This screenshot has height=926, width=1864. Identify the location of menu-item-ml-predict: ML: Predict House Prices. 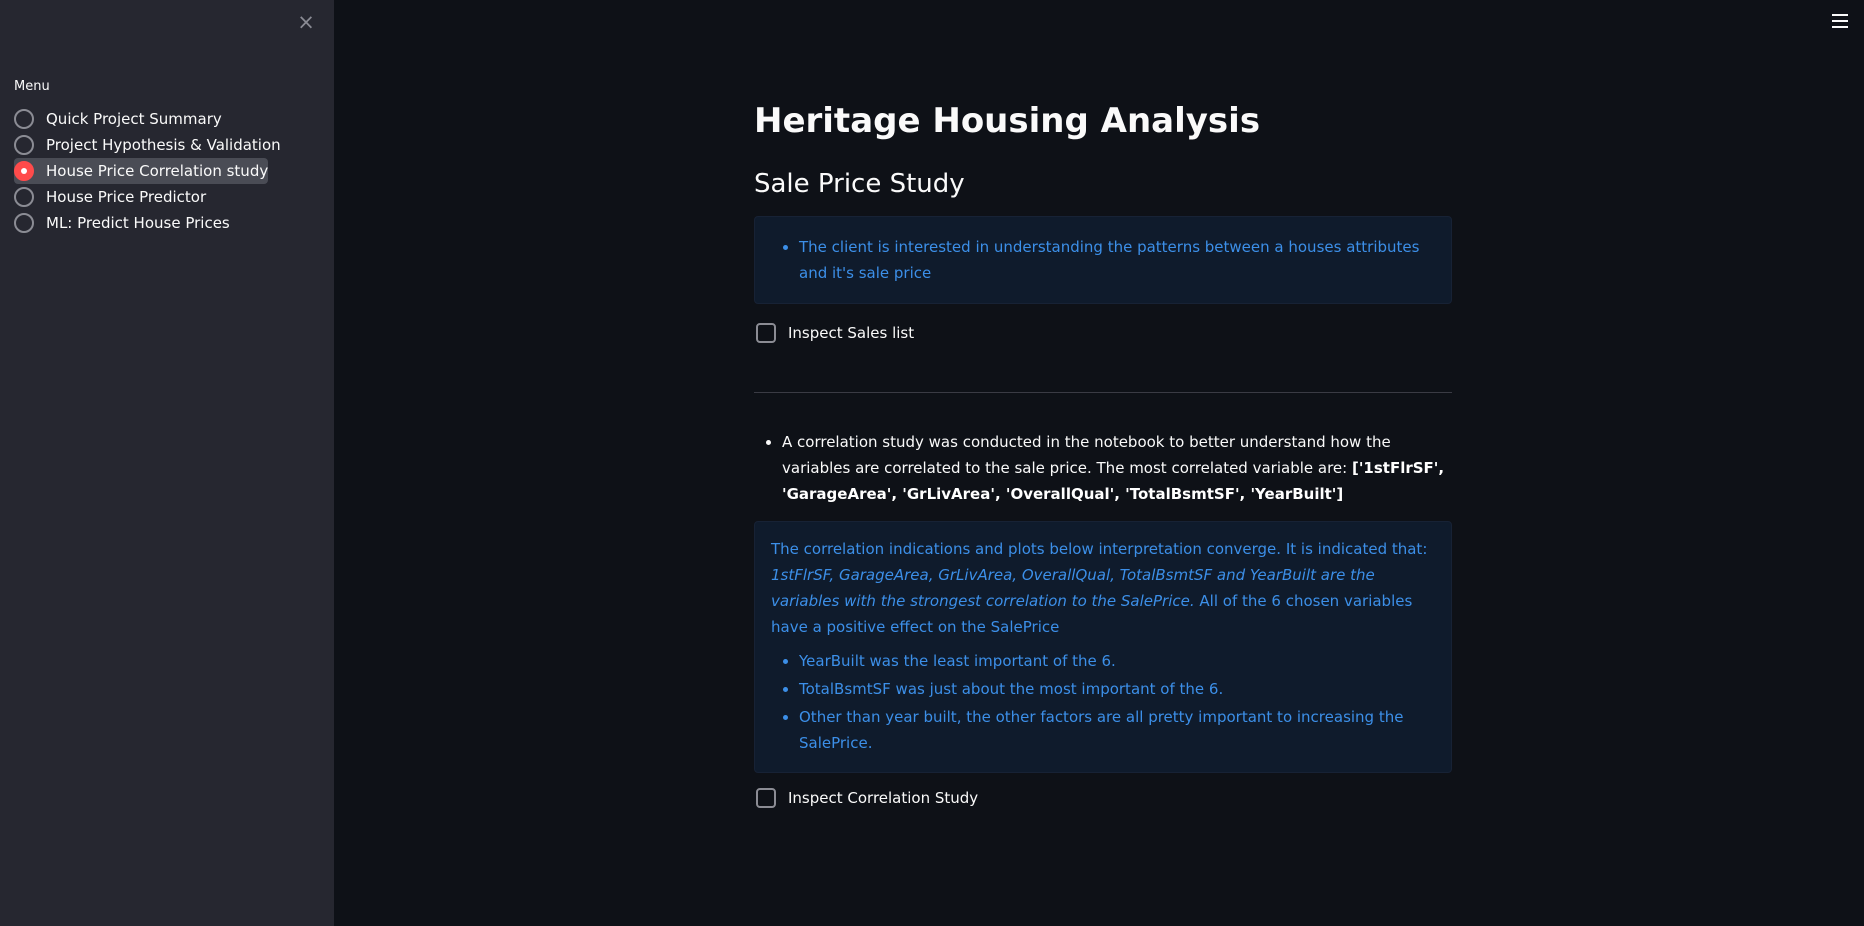
(164, 223).